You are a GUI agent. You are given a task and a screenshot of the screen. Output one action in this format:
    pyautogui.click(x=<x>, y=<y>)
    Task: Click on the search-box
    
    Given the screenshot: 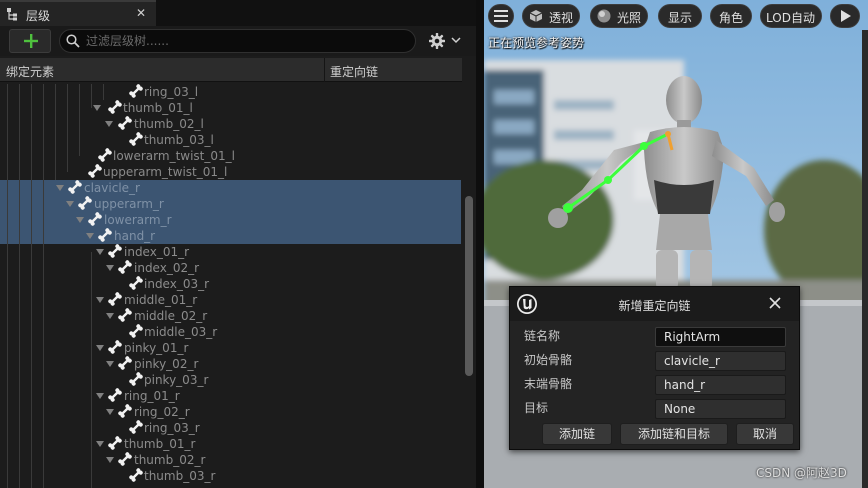 What is the action you would take?
    pyautogui.click(x=237, y=41)
    